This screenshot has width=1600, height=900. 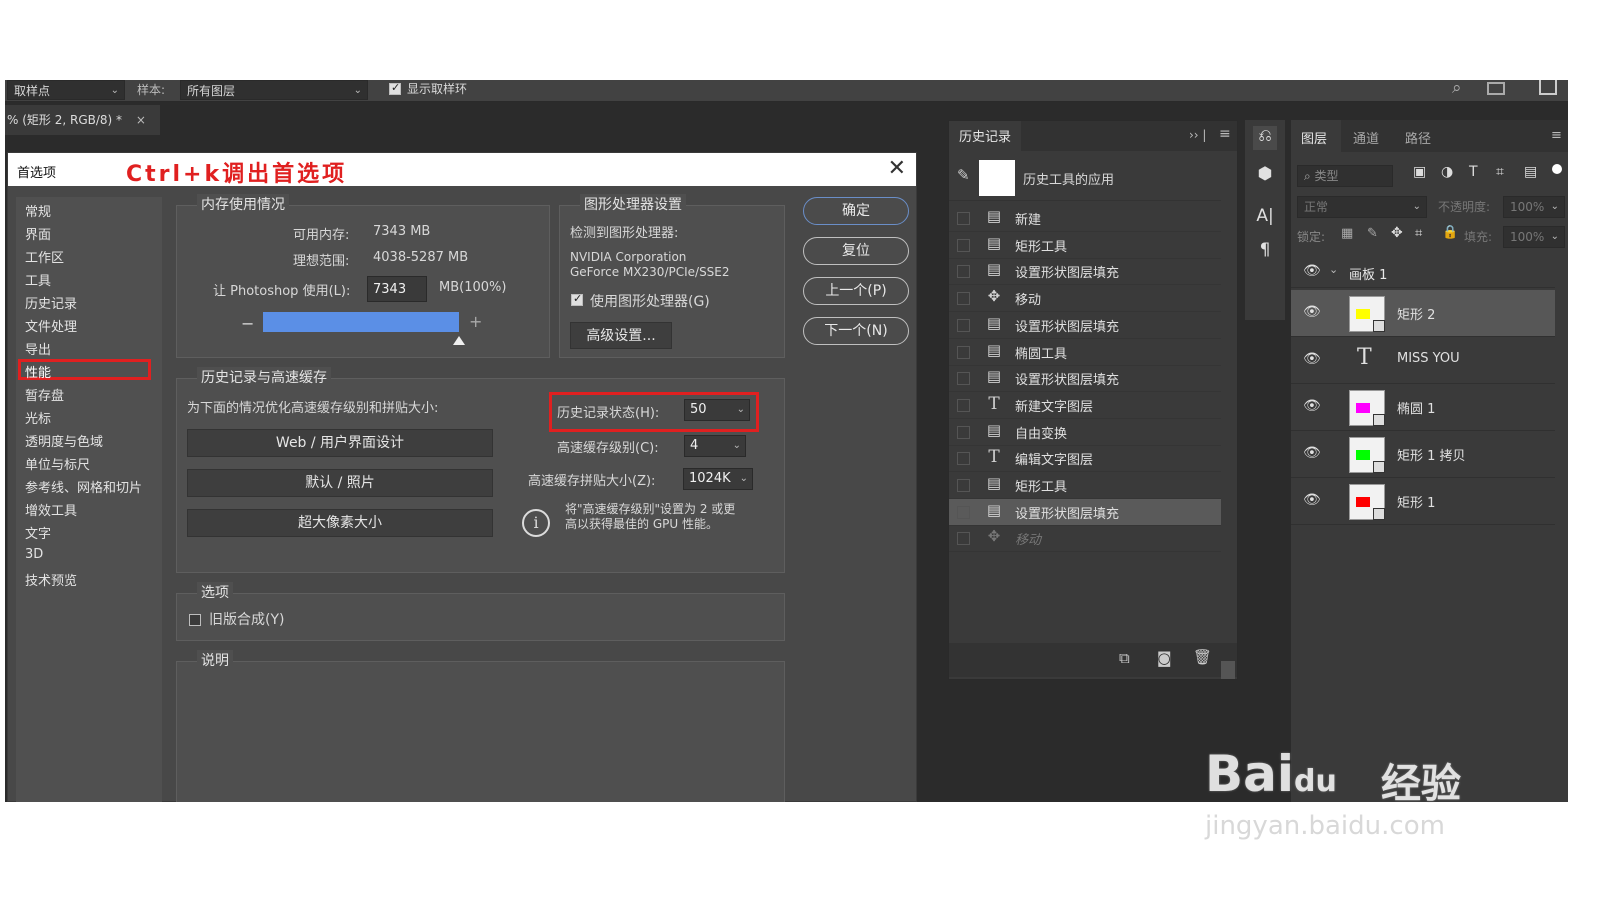 What do you see at coordinates (1085, 352) in the screenshot?
I see `history-state-row: ▤ 椭圆工具` at bounding box center [1085, 352].